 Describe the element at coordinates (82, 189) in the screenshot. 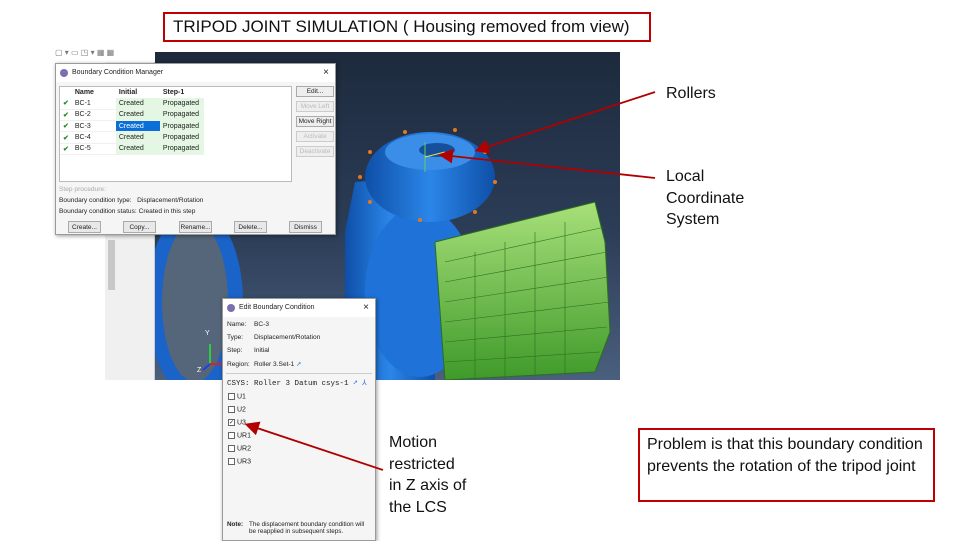

I see `step-procedure-label: Step procedure:` at that location.